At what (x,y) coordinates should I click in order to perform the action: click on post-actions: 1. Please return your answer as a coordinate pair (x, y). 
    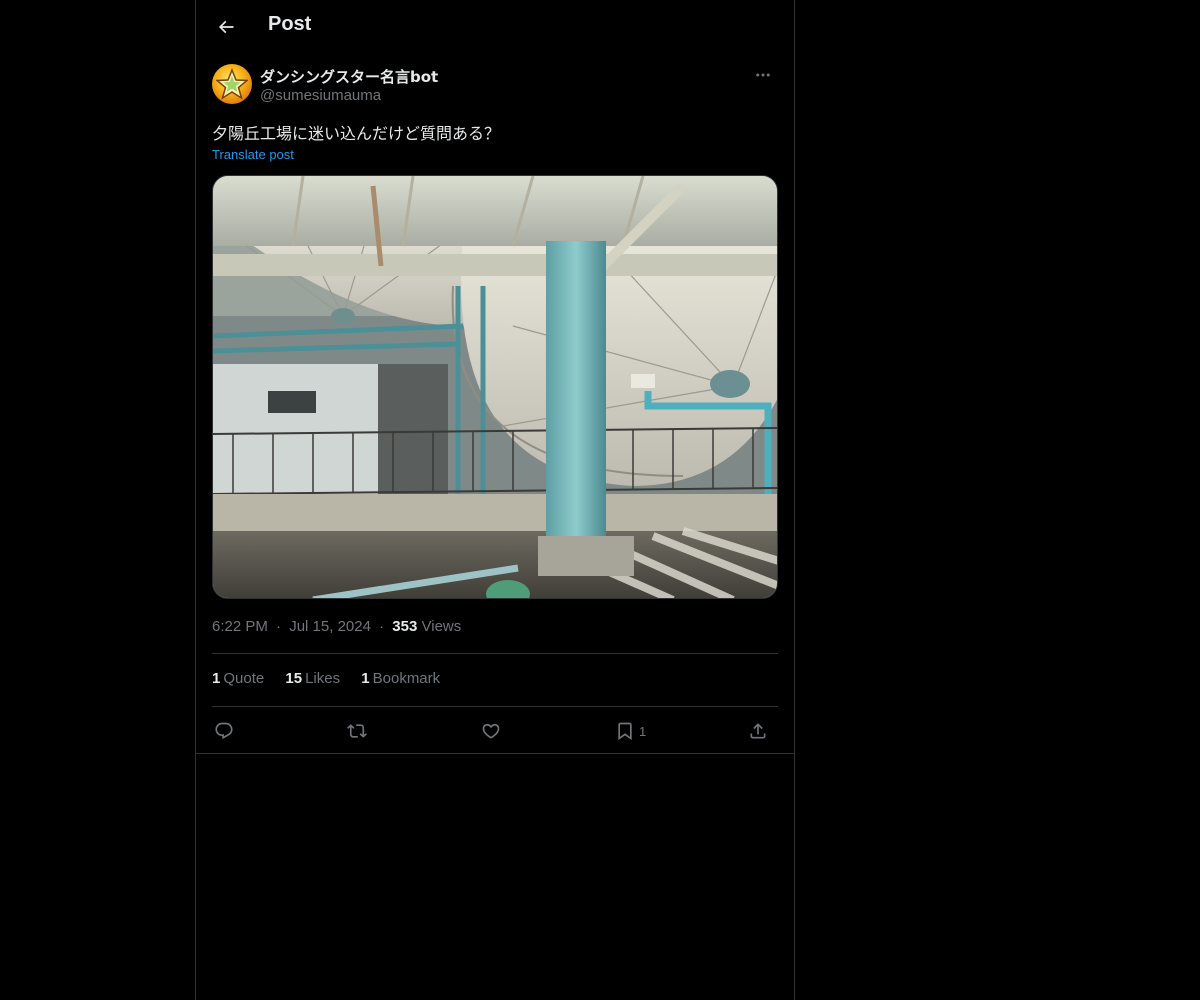
    Looking at the image, I should click on (495, 731).